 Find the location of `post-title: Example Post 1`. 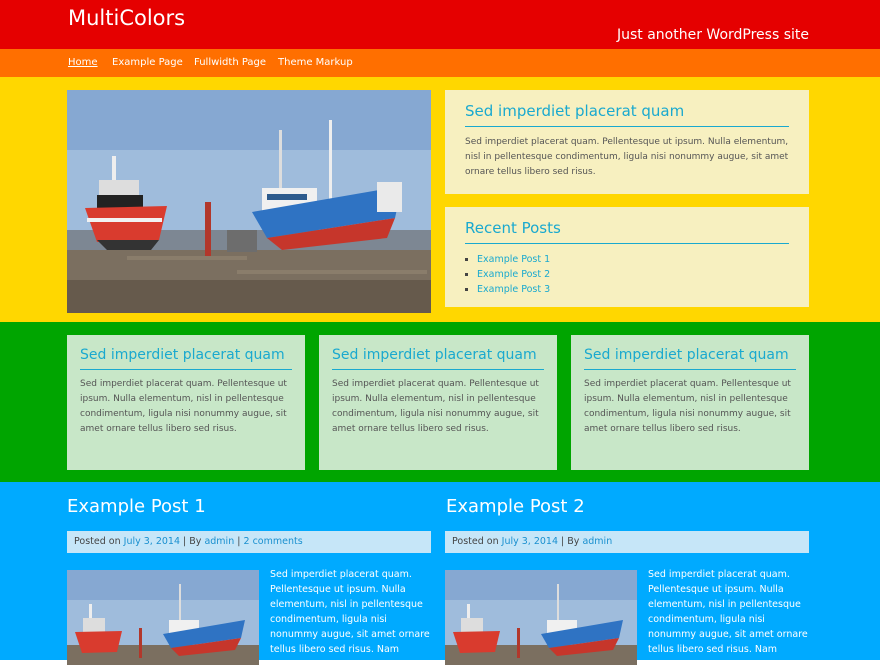

post-title: Example Post 1 is located at coordinates (136, 506).